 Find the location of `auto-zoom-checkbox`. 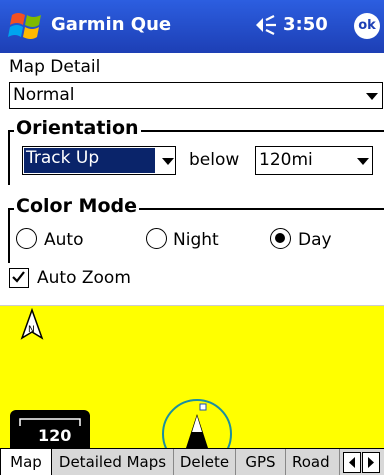

auto-zoom-checkbox is located at coordinates (19, 278).